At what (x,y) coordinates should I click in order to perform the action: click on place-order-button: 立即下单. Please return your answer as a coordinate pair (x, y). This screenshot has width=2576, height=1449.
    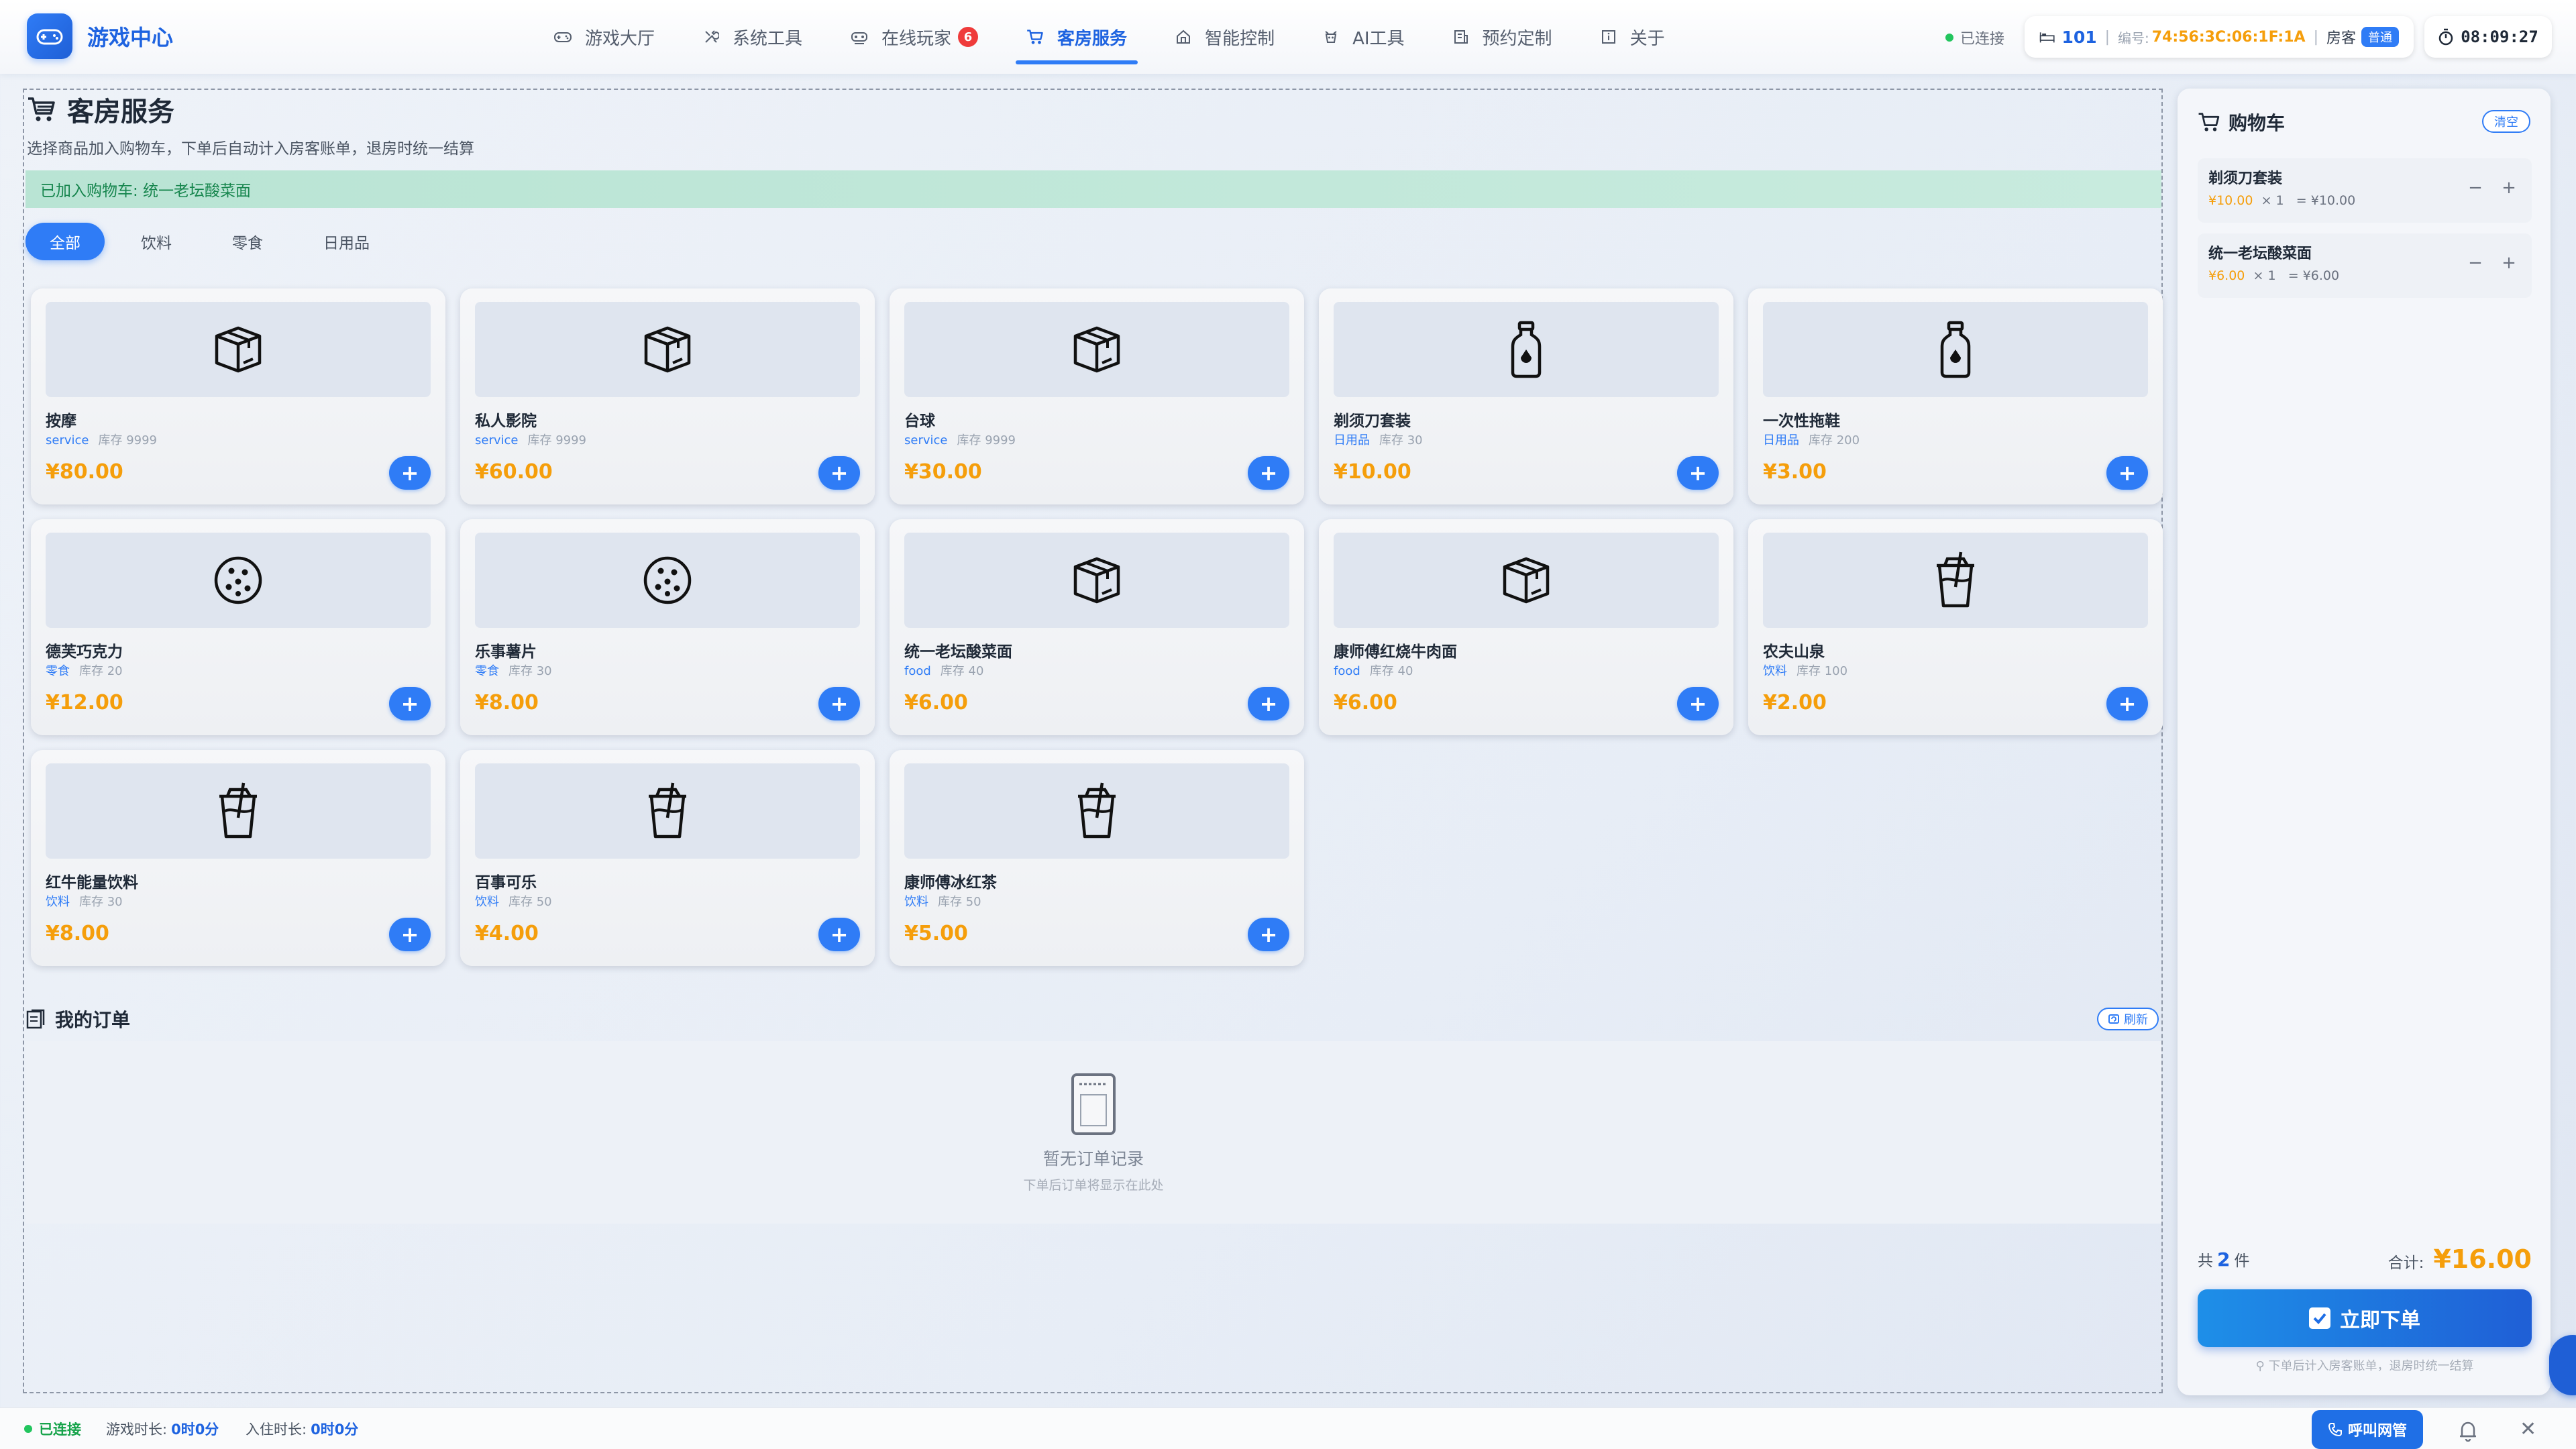
    Looking at the image, I should click on (2365, 1318).